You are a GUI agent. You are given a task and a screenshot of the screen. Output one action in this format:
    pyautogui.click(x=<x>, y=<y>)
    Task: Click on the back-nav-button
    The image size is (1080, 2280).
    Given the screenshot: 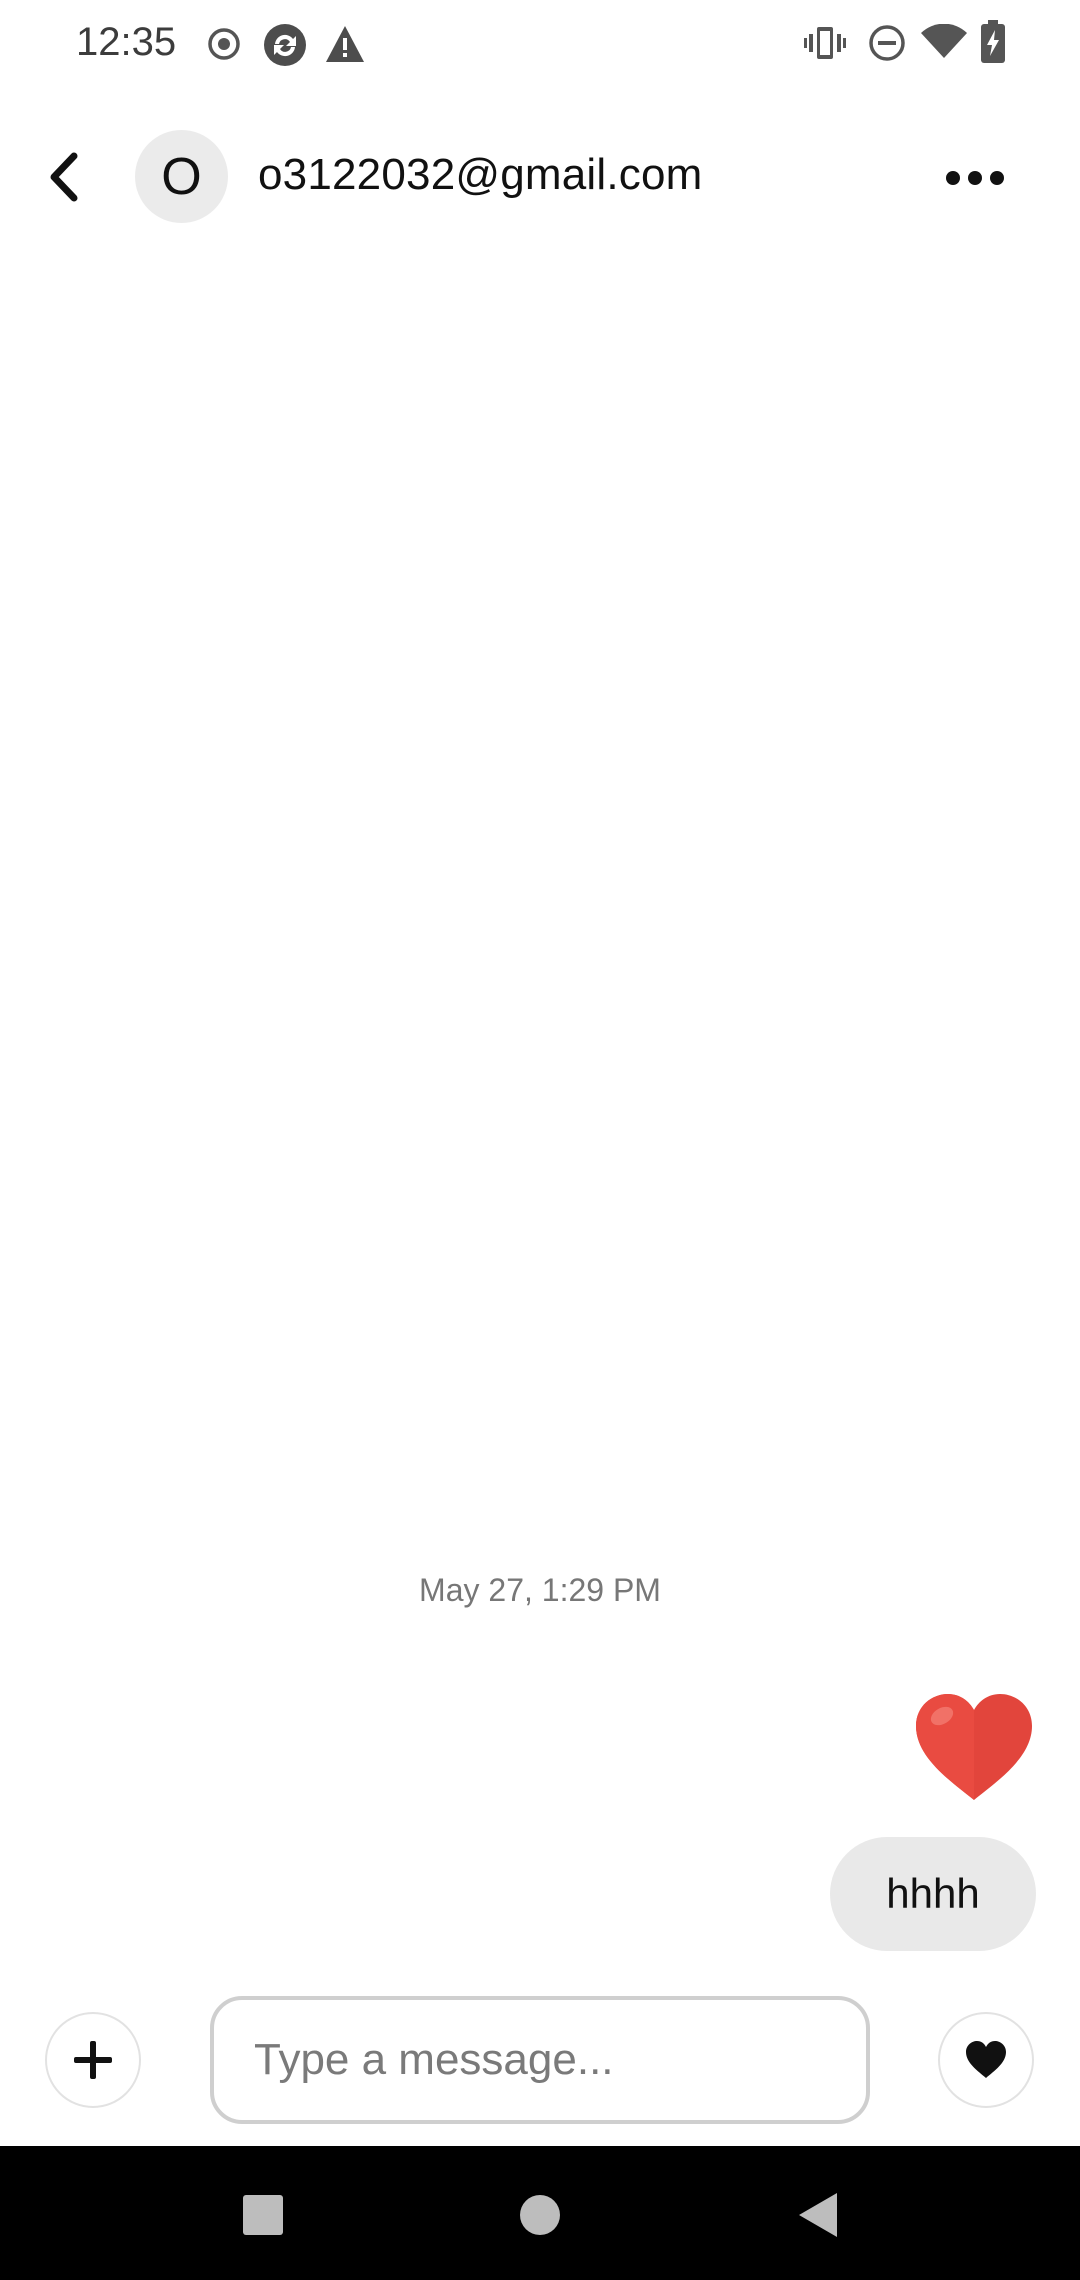 What is the action you would take?
    pyautogui.click(x=817, y=2215)
    